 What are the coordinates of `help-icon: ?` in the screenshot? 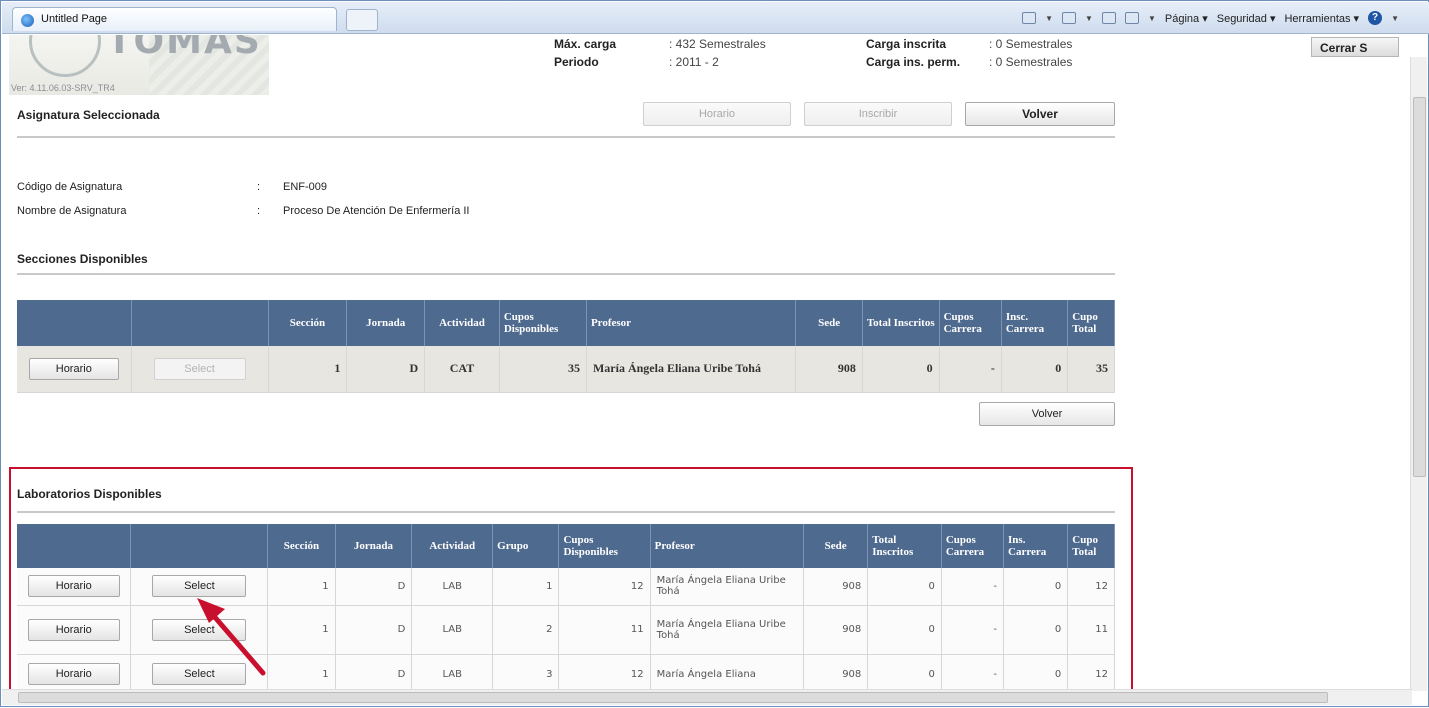 It's located at (1375, 18).